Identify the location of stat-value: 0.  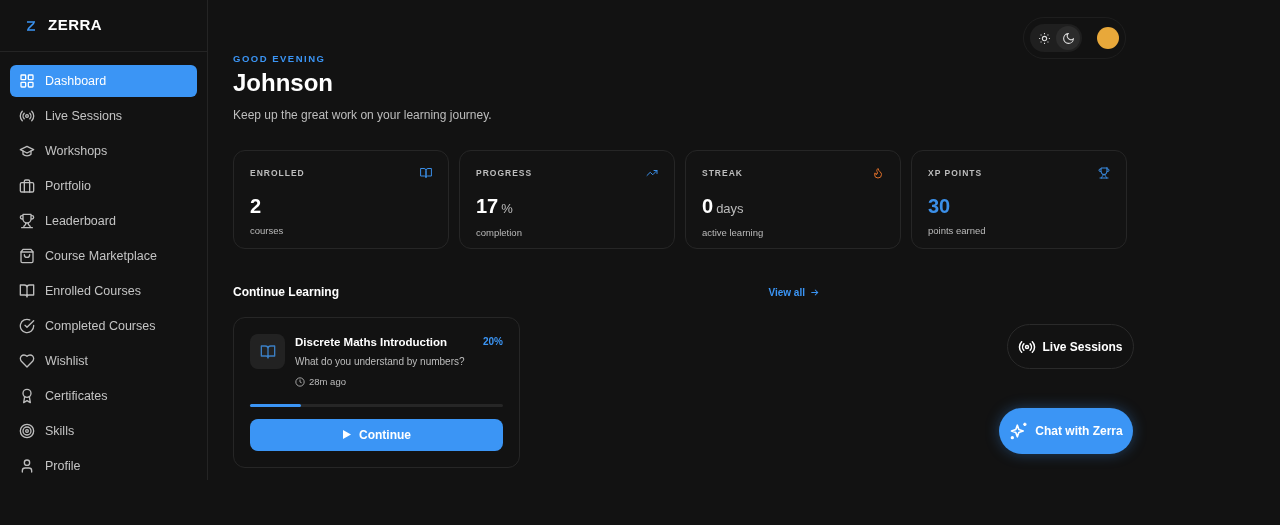
(708, 205).